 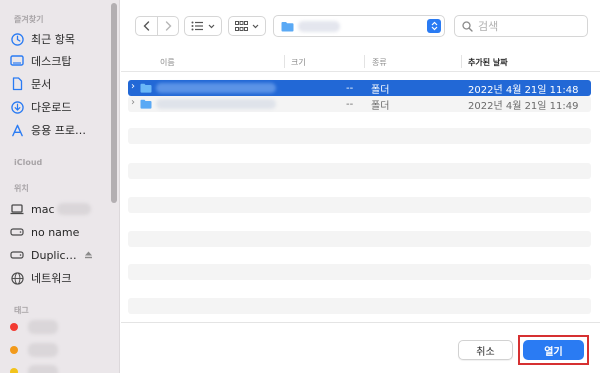 What do you see at coordinates (51, 278) in the screenshot?
I see `sidebar-item-label: 네트워크` at bounding box center [51, 278].